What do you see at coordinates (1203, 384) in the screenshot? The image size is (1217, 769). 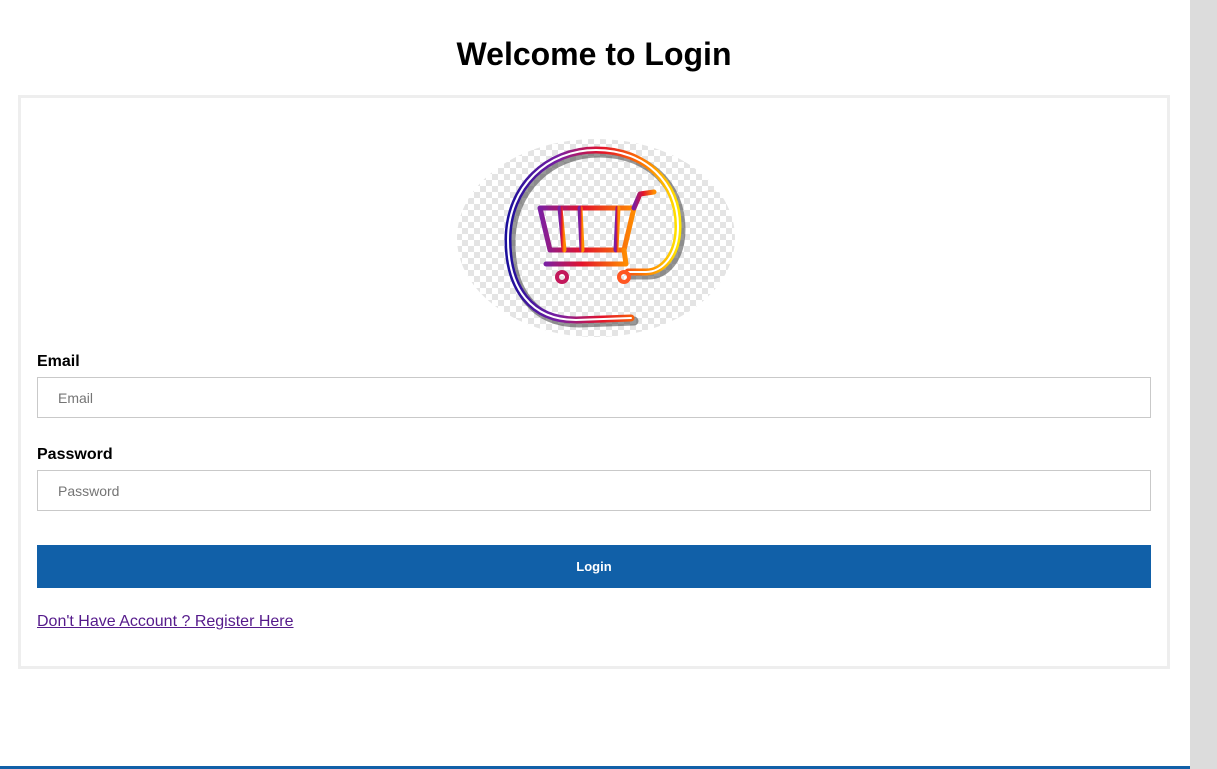 I see `vertical-scrollbar` at bounding box center [1203, 384].